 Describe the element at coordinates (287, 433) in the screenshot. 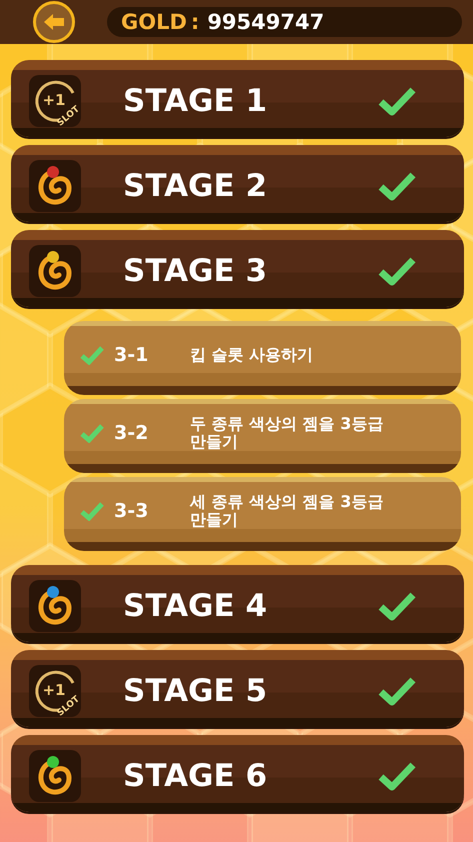

I see `mission-description: 두 종류 색상의 젬을 3등급 만들기` at that location.